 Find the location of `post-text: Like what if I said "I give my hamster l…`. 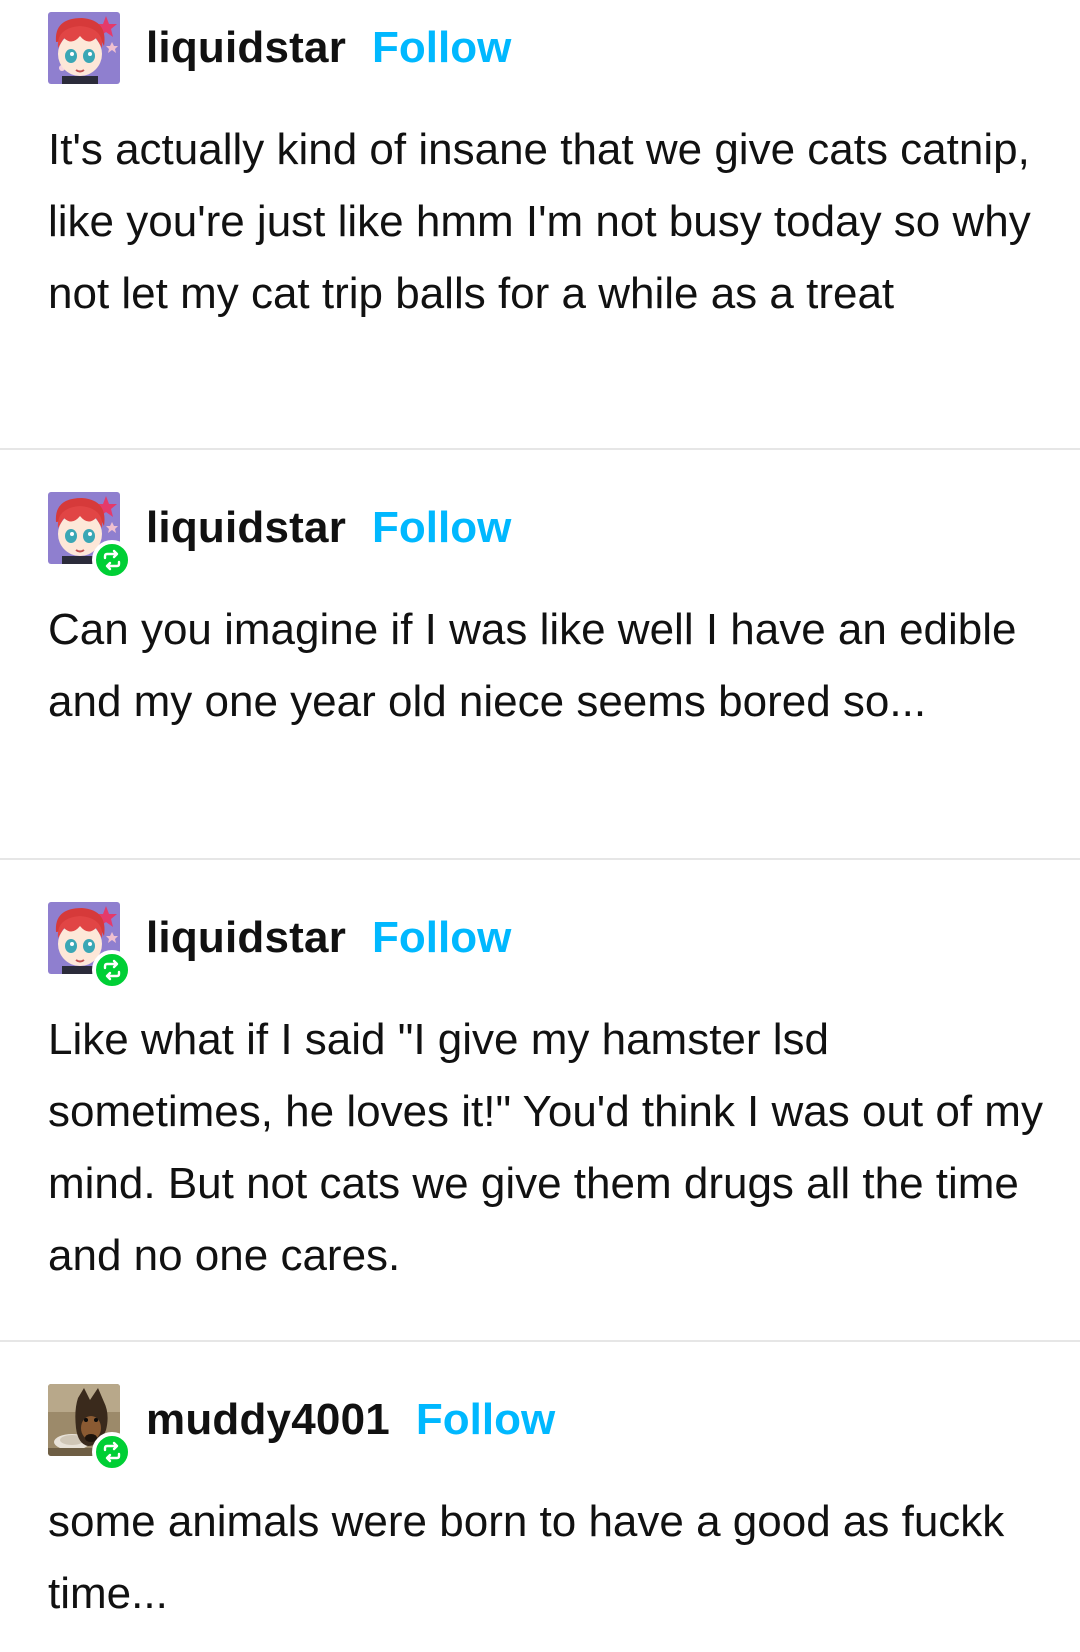

post-text: Like what if I said "I give my hamster l… is located at coordinates (545, 1147).